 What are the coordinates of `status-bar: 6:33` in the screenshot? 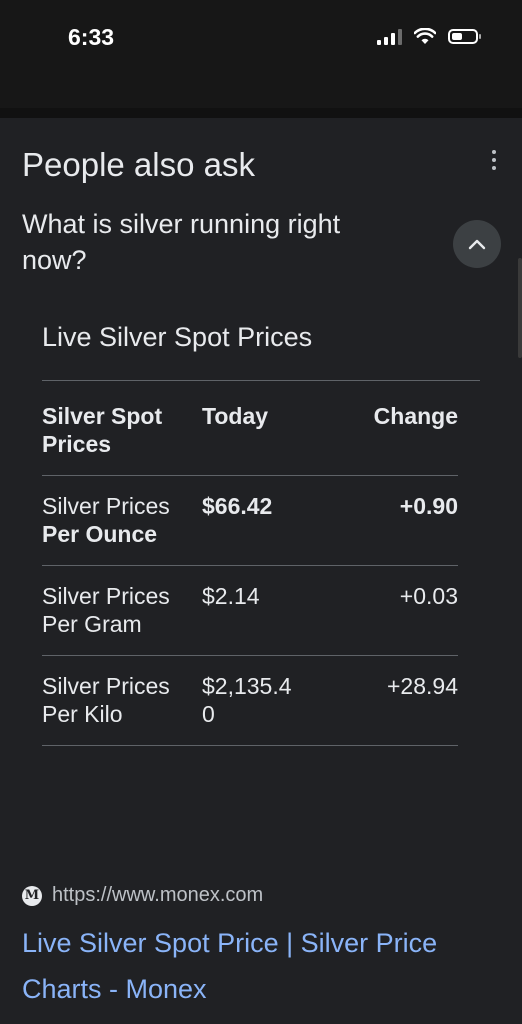 It's located at (261, 55).